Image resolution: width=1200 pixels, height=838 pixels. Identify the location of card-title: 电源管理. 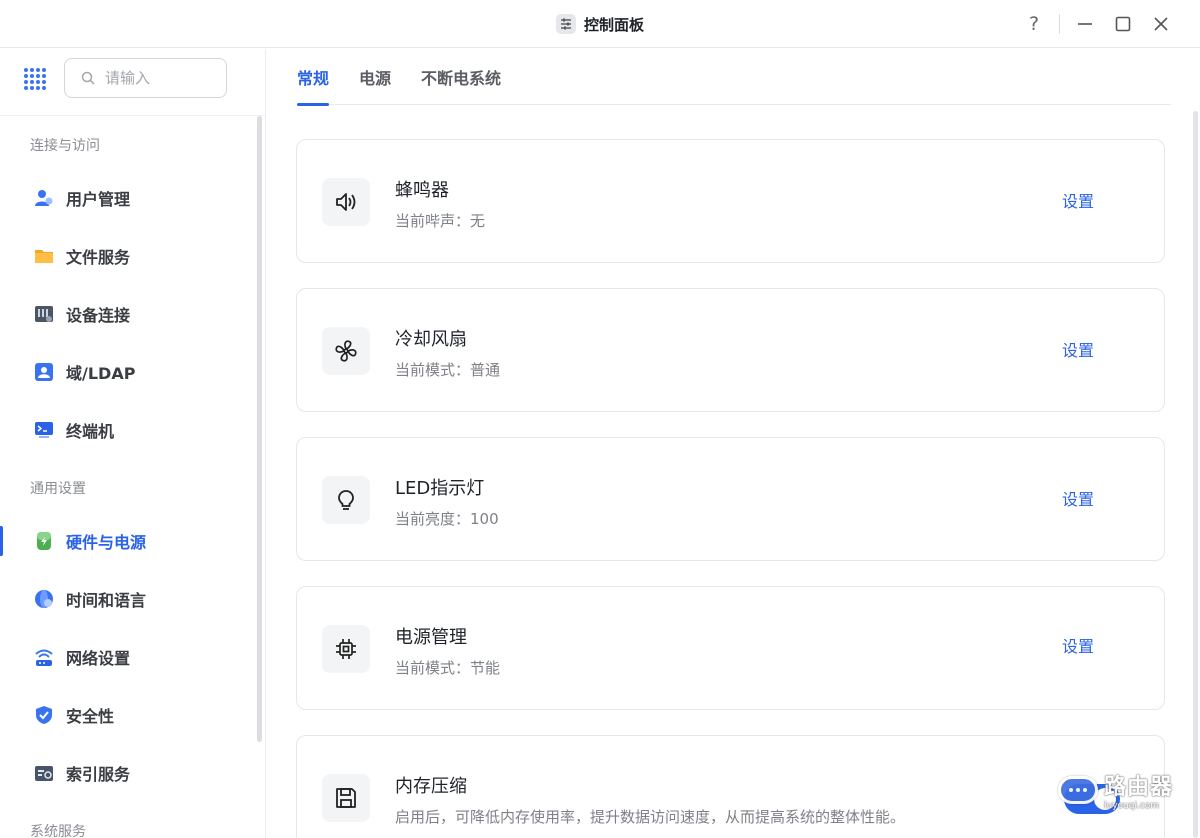
(431, 637).